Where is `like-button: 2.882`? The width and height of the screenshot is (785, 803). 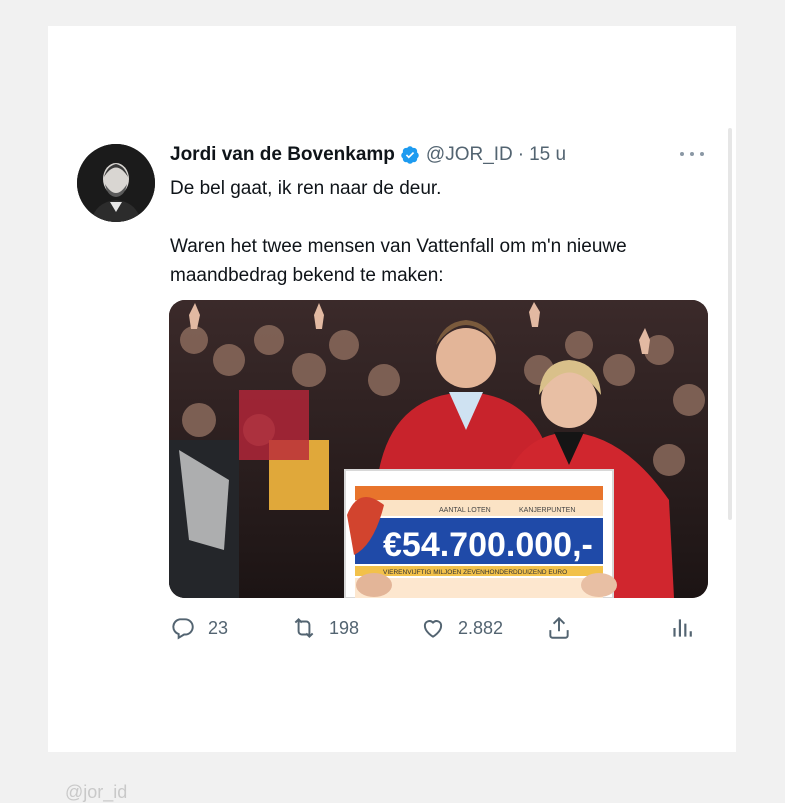
like-button: 2.882 is located at coordinates (461, 628).